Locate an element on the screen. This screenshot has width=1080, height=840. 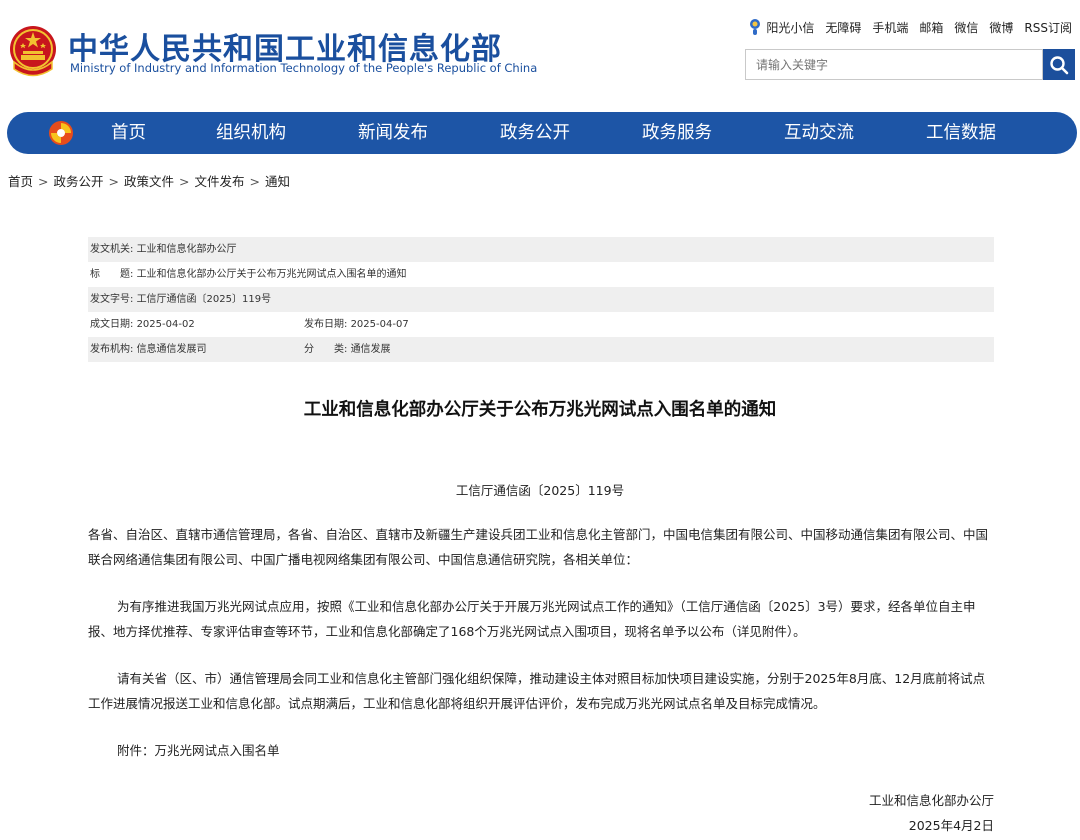
meta-category-value: 通信发展 is located at coordinates (370, 349).